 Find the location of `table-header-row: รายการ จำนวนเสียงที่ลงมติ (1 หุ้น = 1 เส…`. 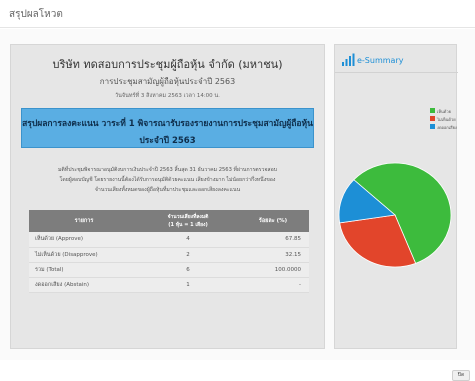

table-header-row: รายการ จำนวนเสียงที่ลงมติ (1 หุ้น = 1 เส… is located at coordinates (169, 221).